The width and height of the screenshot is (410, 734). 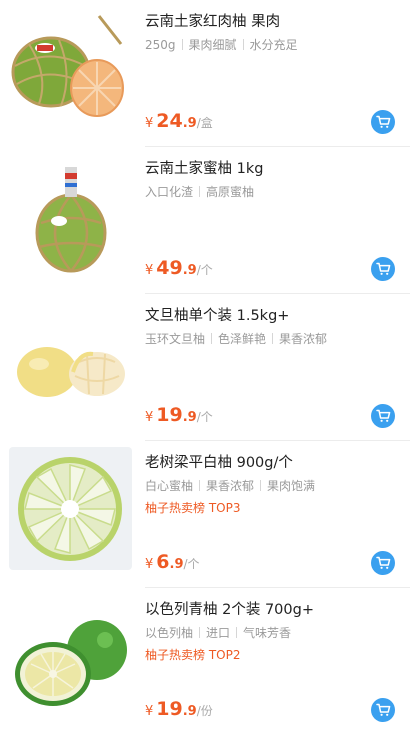 I want to click on product-price: ¥6.9/个, so click(x=172, y=563).